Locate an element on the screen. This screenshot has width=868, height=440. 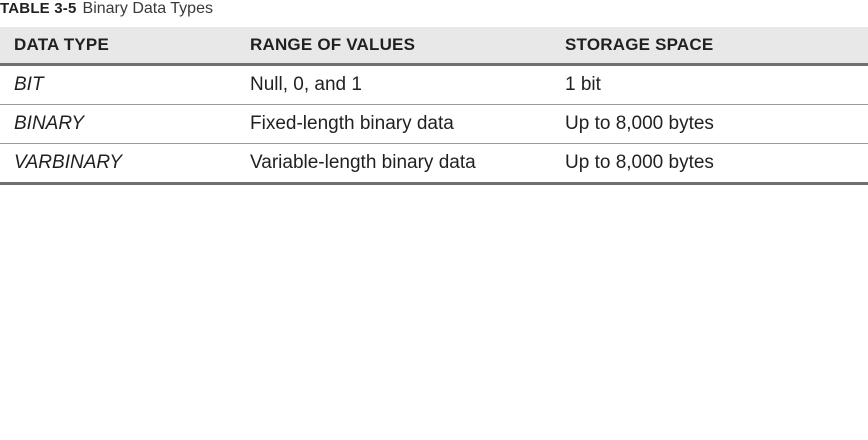
cell-storage-space: 1 bit is located at coordinates (583, 84).